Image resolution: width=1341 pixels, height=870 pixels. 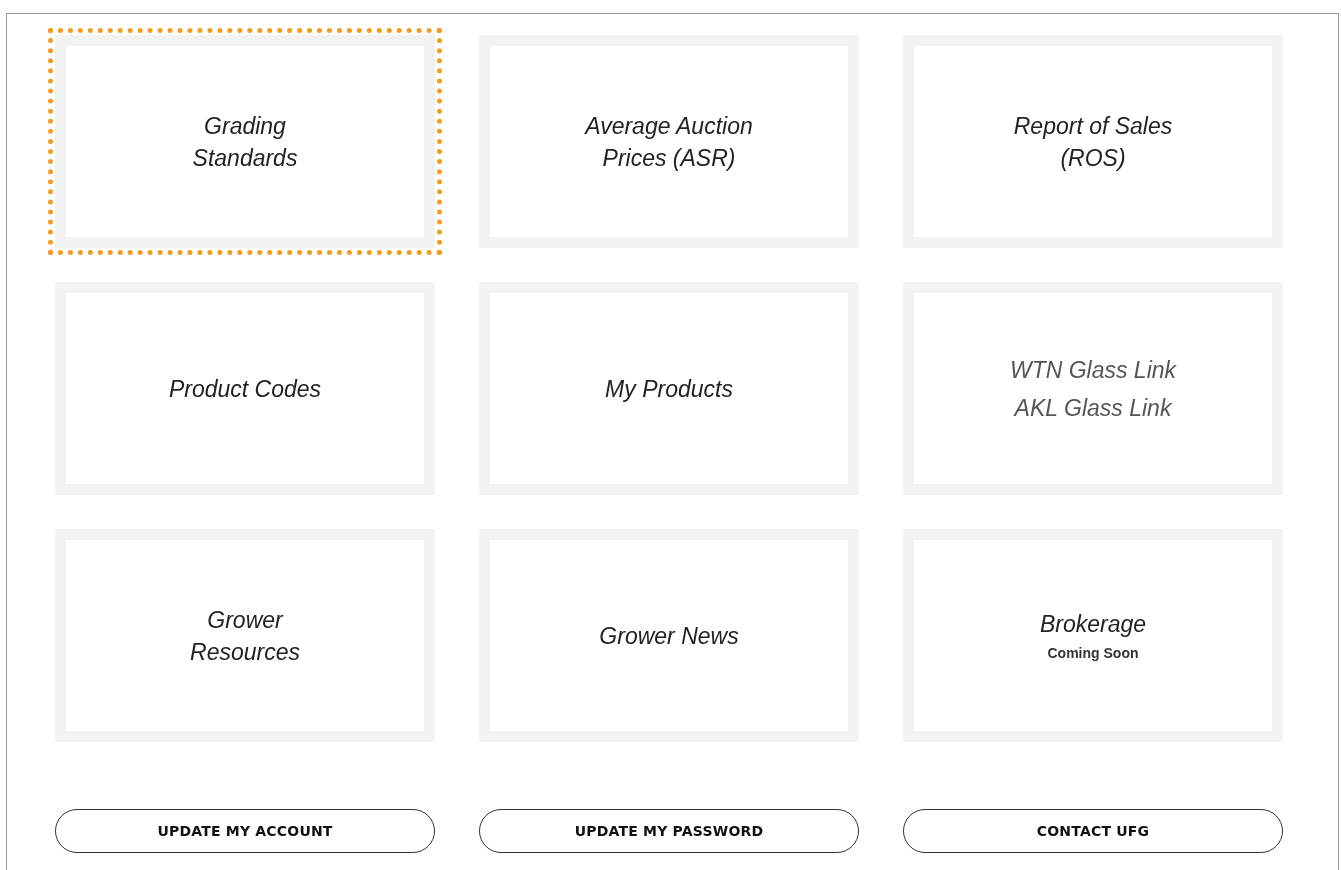 What do you see at coordinates (669, 636) in the screenshot?
I see `tile-title: Grower News` at bounding box center [669, 636].